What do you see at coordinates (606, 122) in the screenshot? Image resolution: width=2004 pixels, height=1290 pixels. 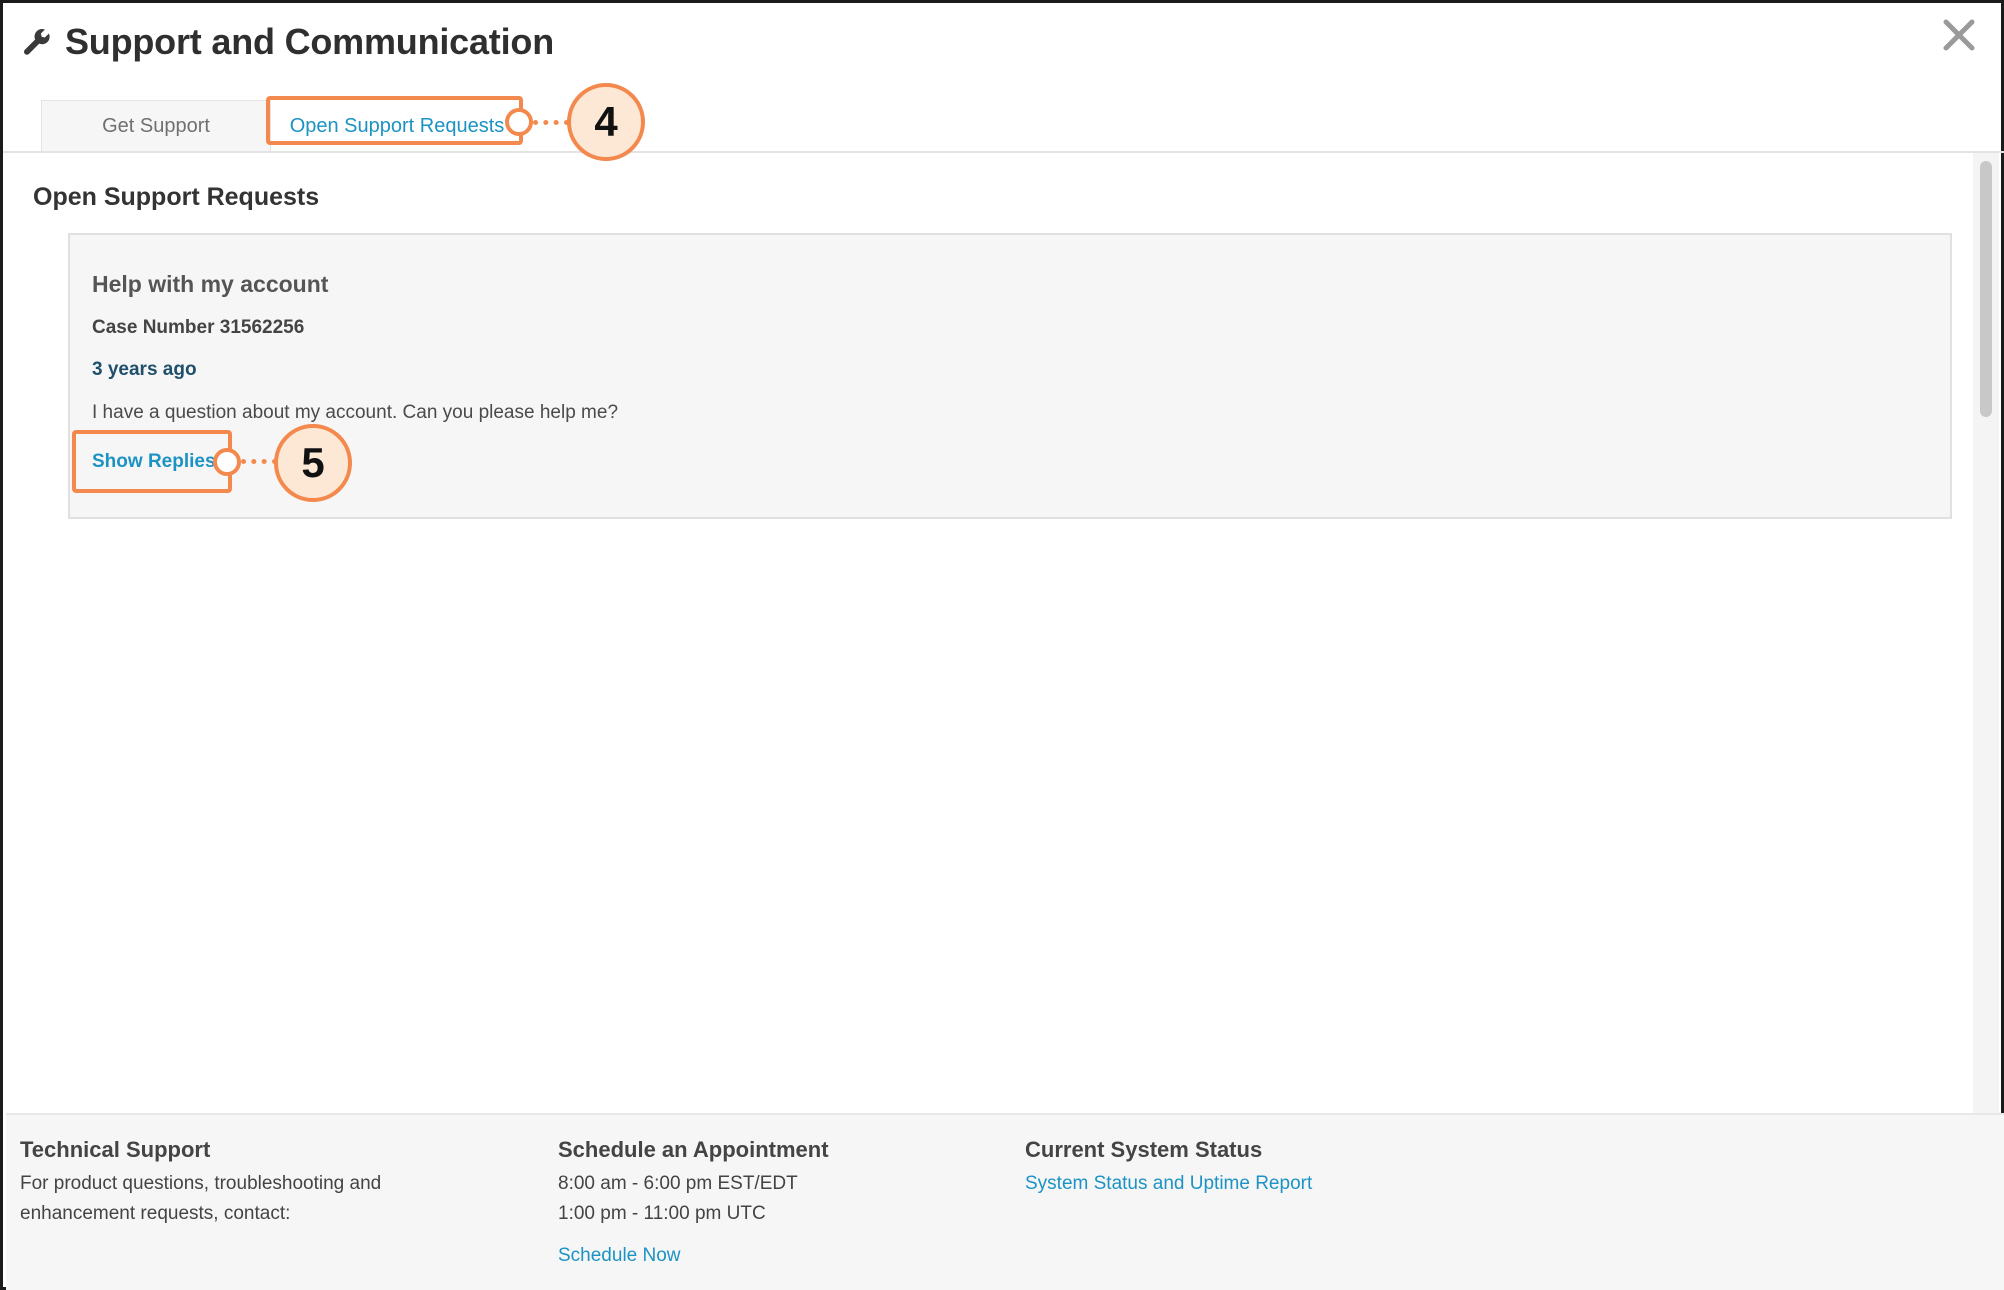 I see `callout-badge-4: 4` at bounding box center [606, 122].